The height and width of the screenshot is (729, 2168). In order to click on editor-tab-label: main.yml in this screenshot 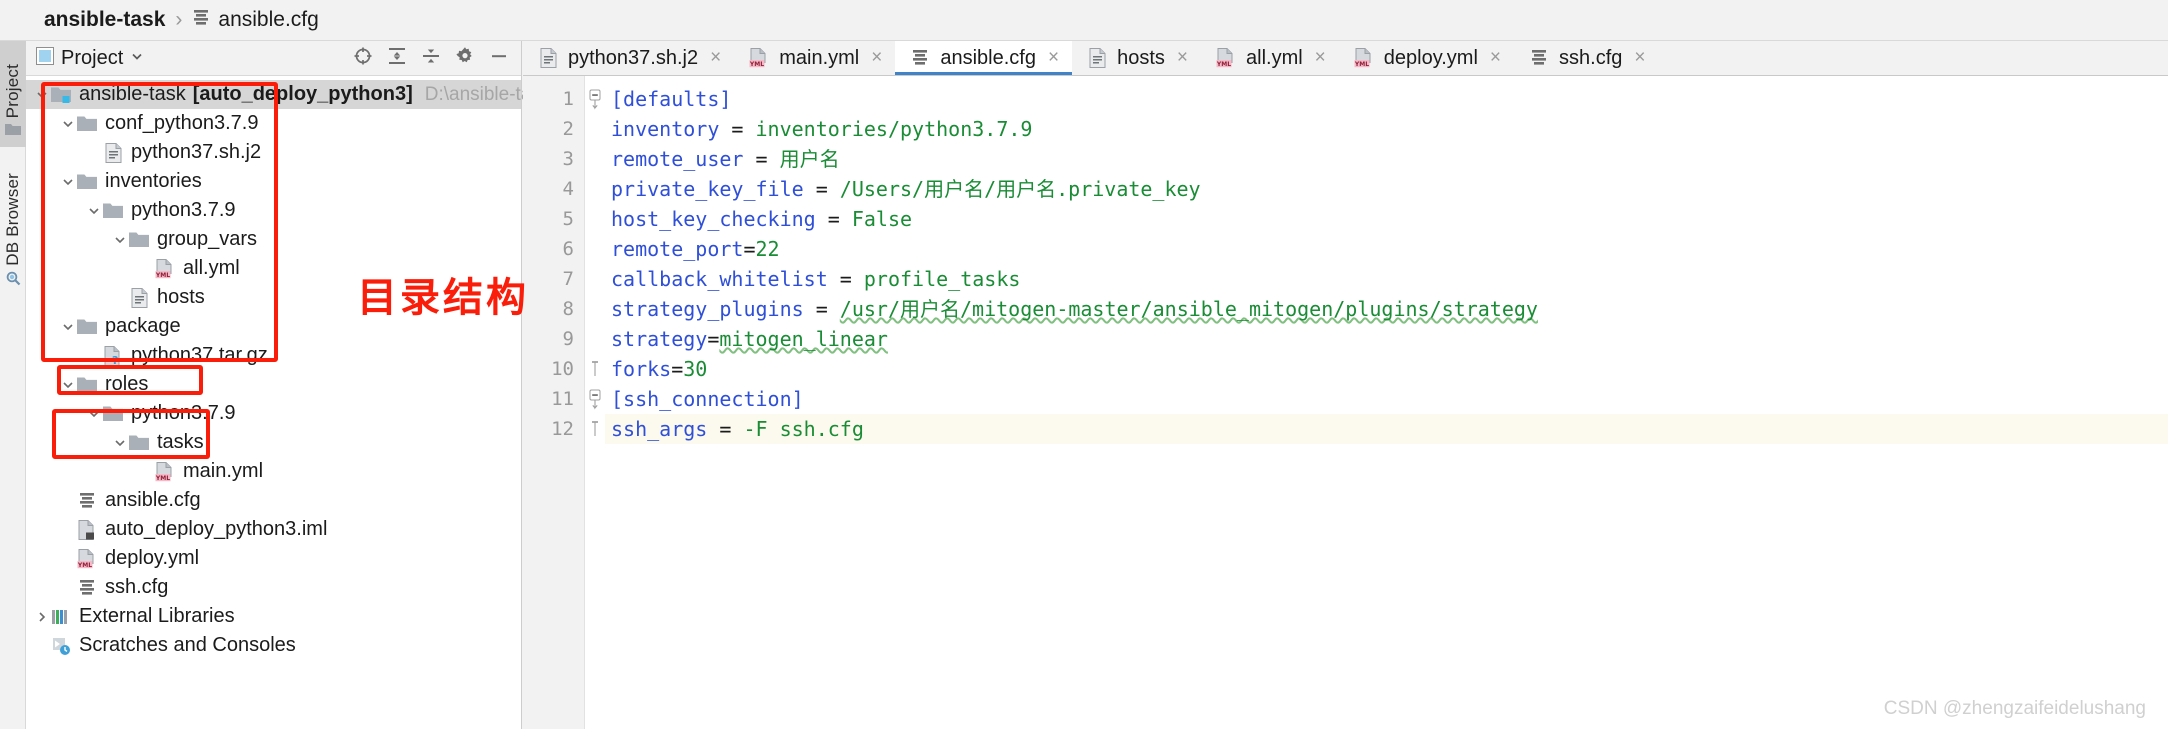, I will do `click(819, 57)`.